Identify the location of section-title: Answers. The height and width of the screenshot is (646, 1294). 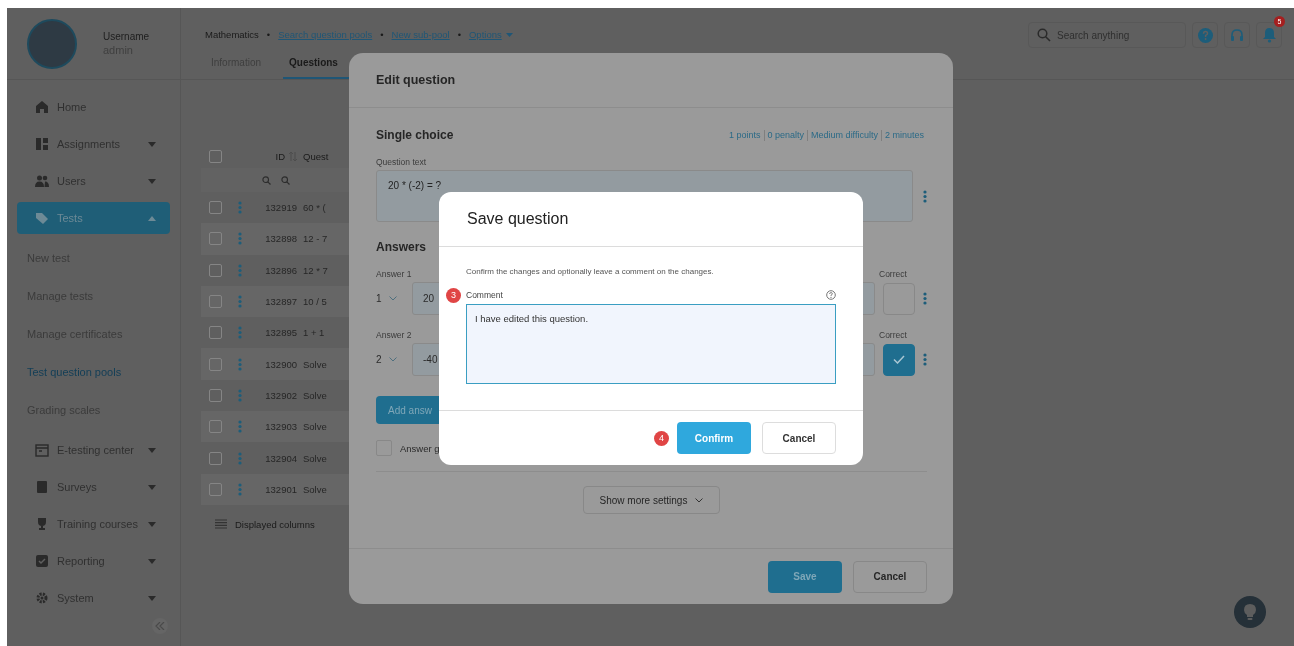
(402, 247).